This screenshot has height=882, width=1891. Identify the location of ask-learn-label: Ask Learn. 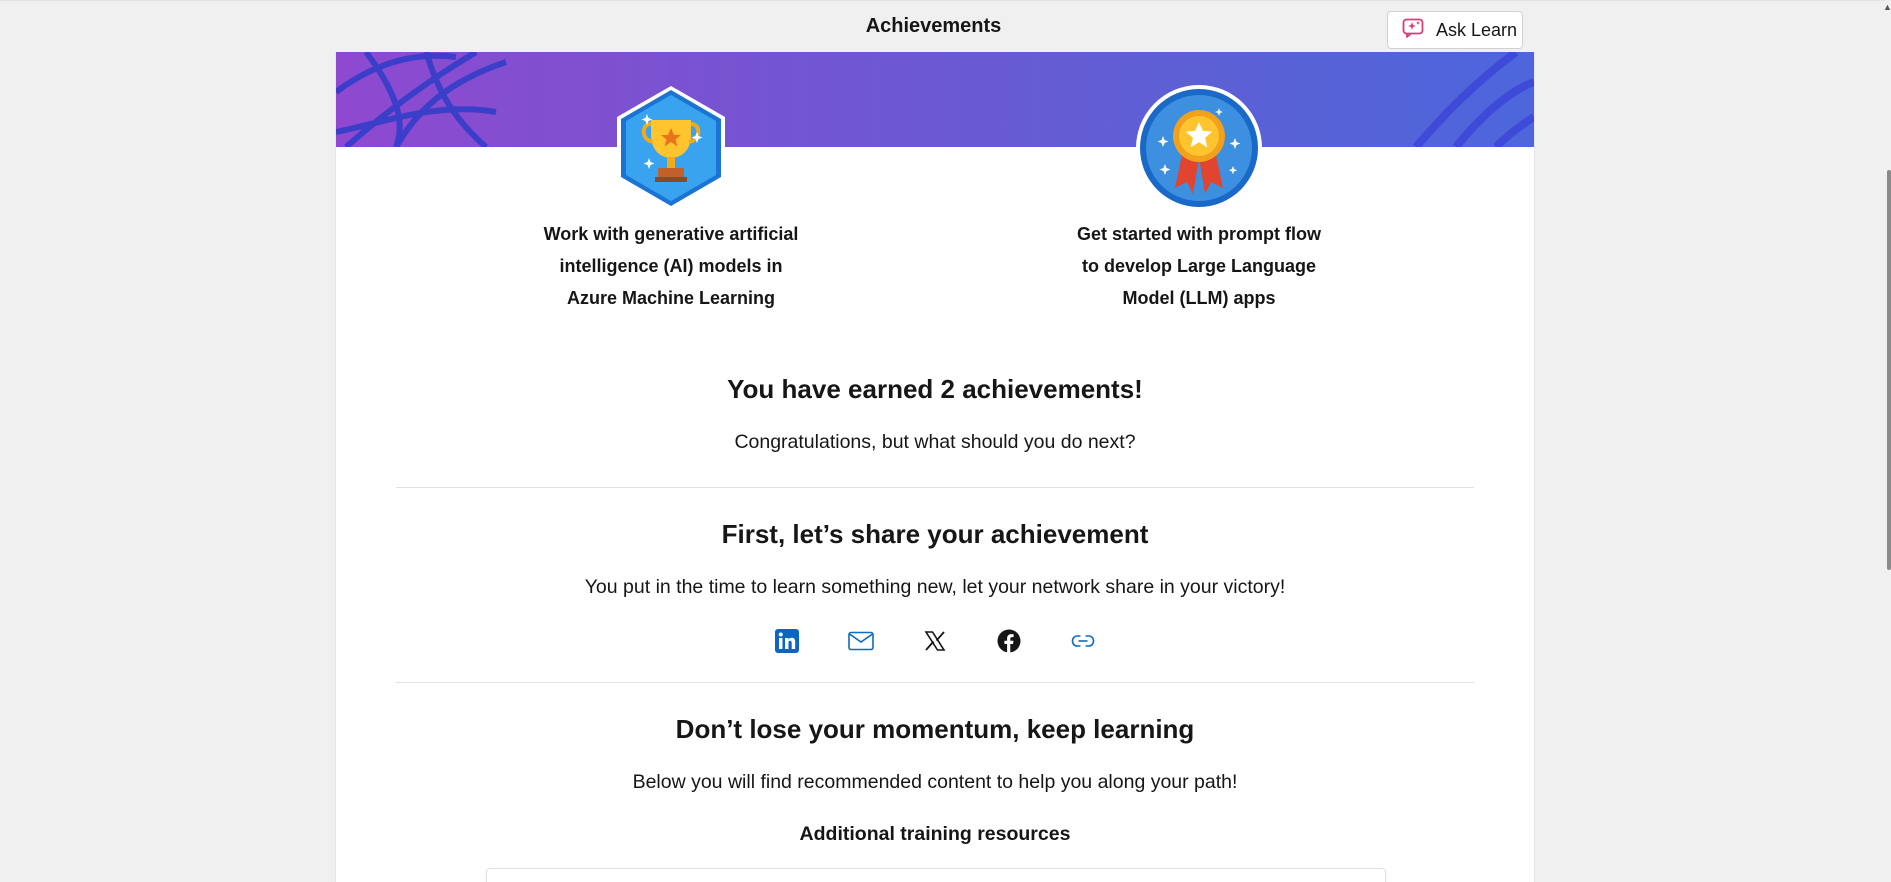
(1477, 29).